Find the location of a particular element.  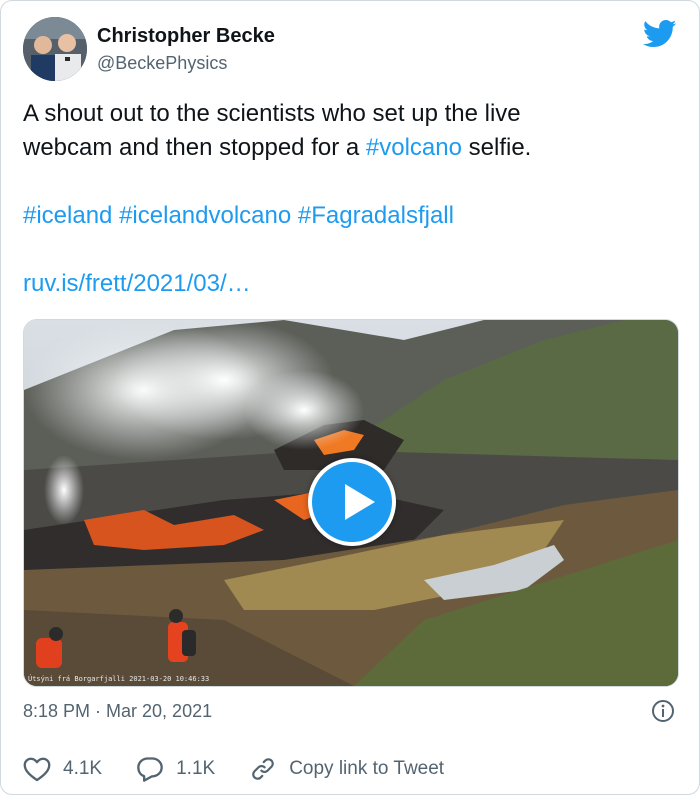

hashtag-line: #iceland #icelandvolcano #Fagradalsfjall is located at coordinates (348, 216).